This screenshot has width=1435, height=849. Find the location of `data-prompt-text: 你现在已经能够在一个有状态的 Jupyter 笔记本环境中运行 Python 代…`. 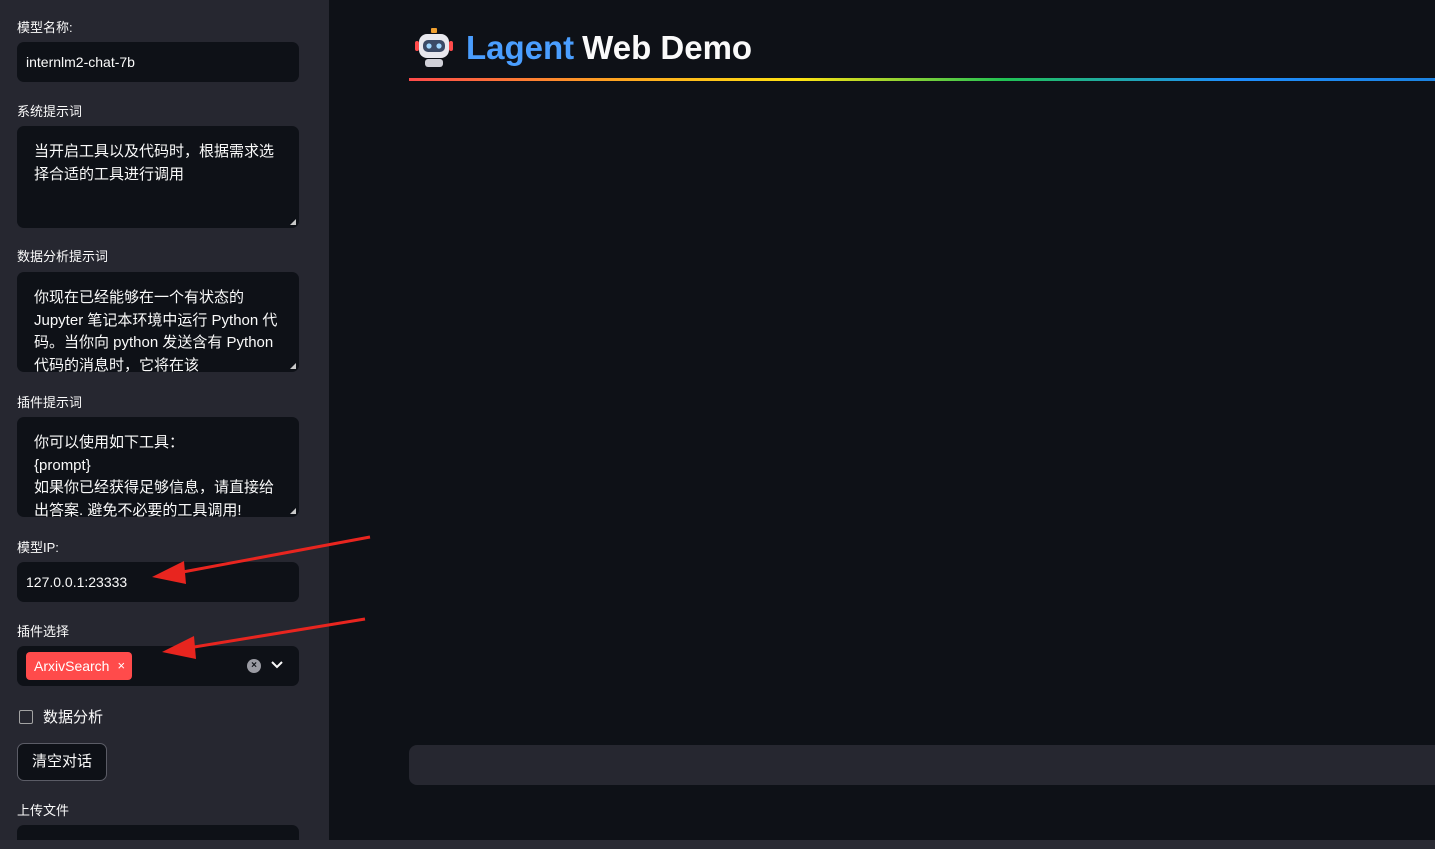

data-prompt-text: 你现在已经能够在一个有状态的 Jupyter 笔记本环境中运行 Python 代… is located at coordinates (156, 330).